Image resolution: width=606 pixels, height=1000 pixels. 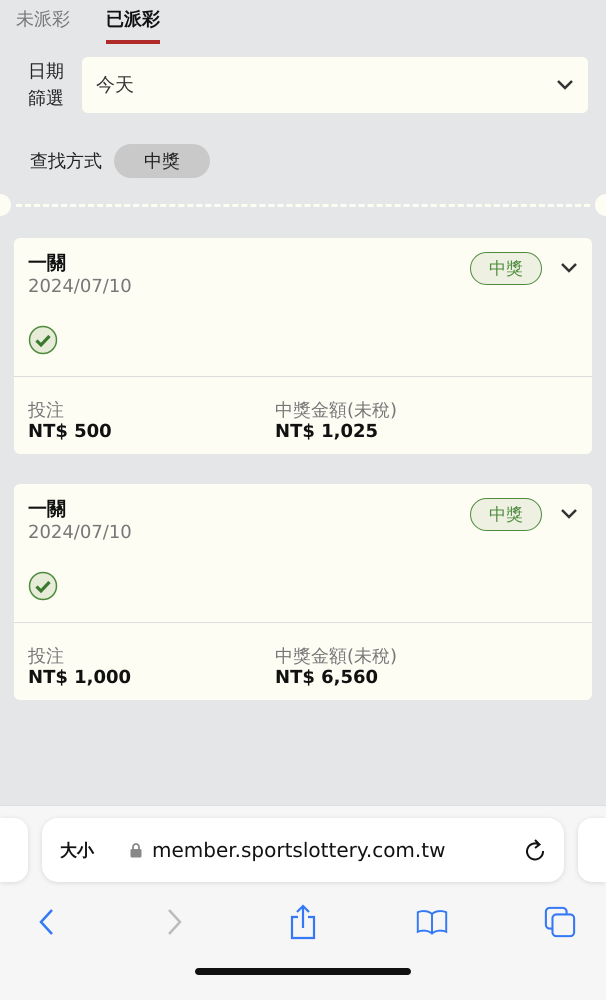 I want to click on filter-chip: 中獎, so click(x=162, y=161).